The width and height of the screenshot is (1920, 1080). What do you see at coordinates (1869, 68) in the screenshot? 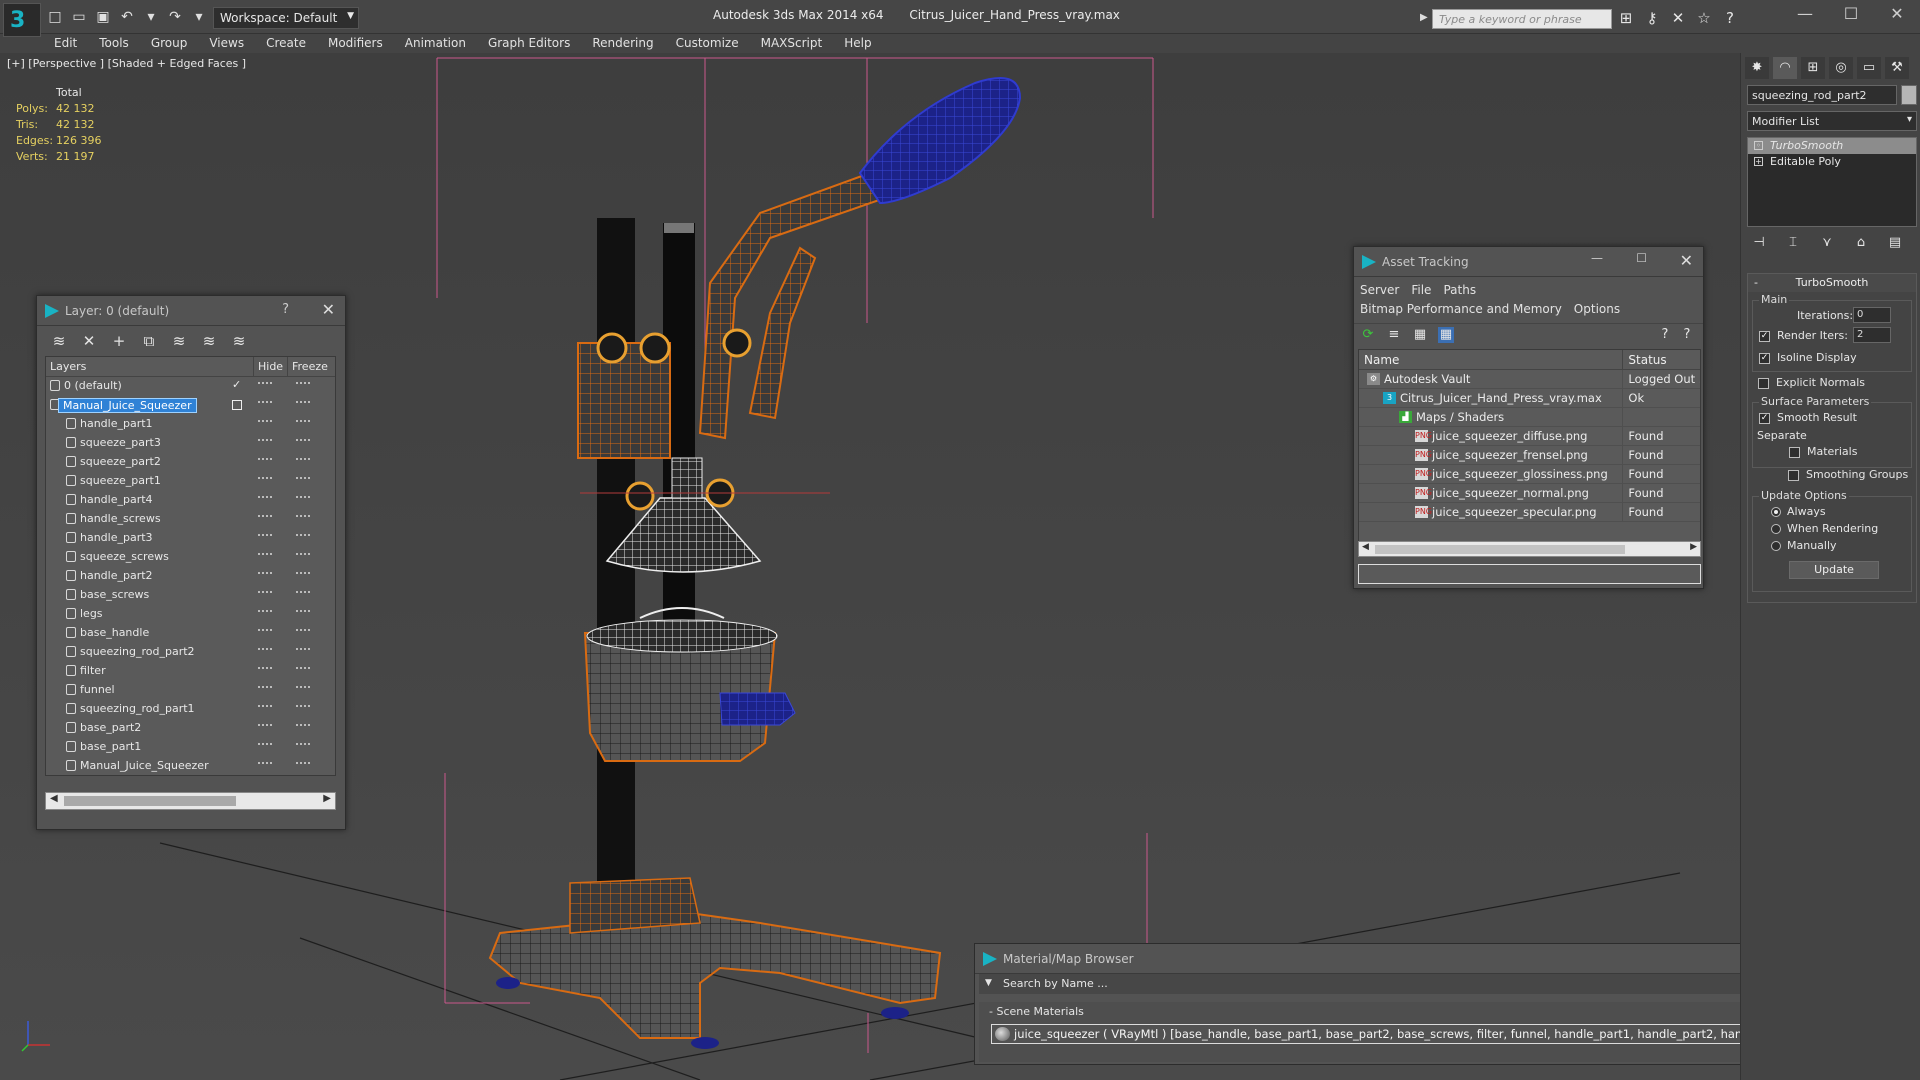
I see `display-tab-icon: ▭` at bounding box center [1869, 68].